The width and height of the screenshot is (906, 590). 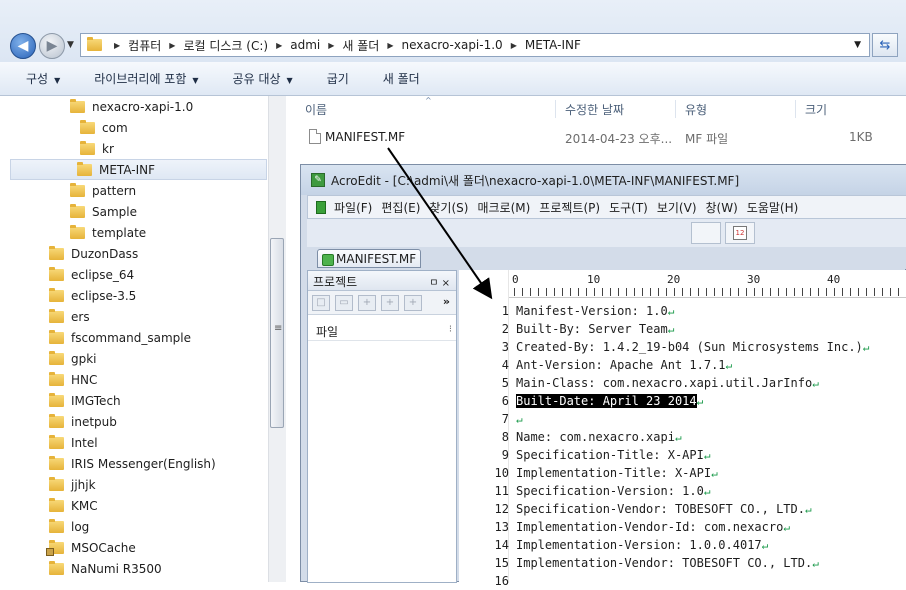 I want to click on editor-line: 7 ↵, so click(x=682, y=419).